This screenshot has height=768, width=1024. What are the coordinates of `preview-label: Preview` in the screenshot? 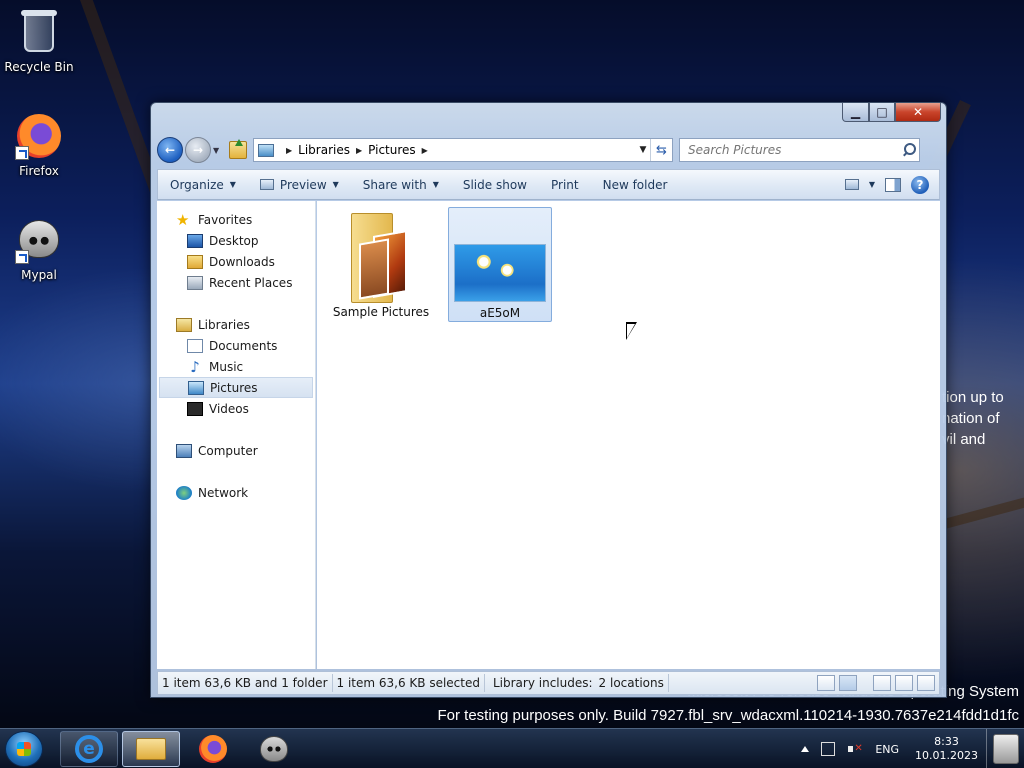 It's located at (303, 184).